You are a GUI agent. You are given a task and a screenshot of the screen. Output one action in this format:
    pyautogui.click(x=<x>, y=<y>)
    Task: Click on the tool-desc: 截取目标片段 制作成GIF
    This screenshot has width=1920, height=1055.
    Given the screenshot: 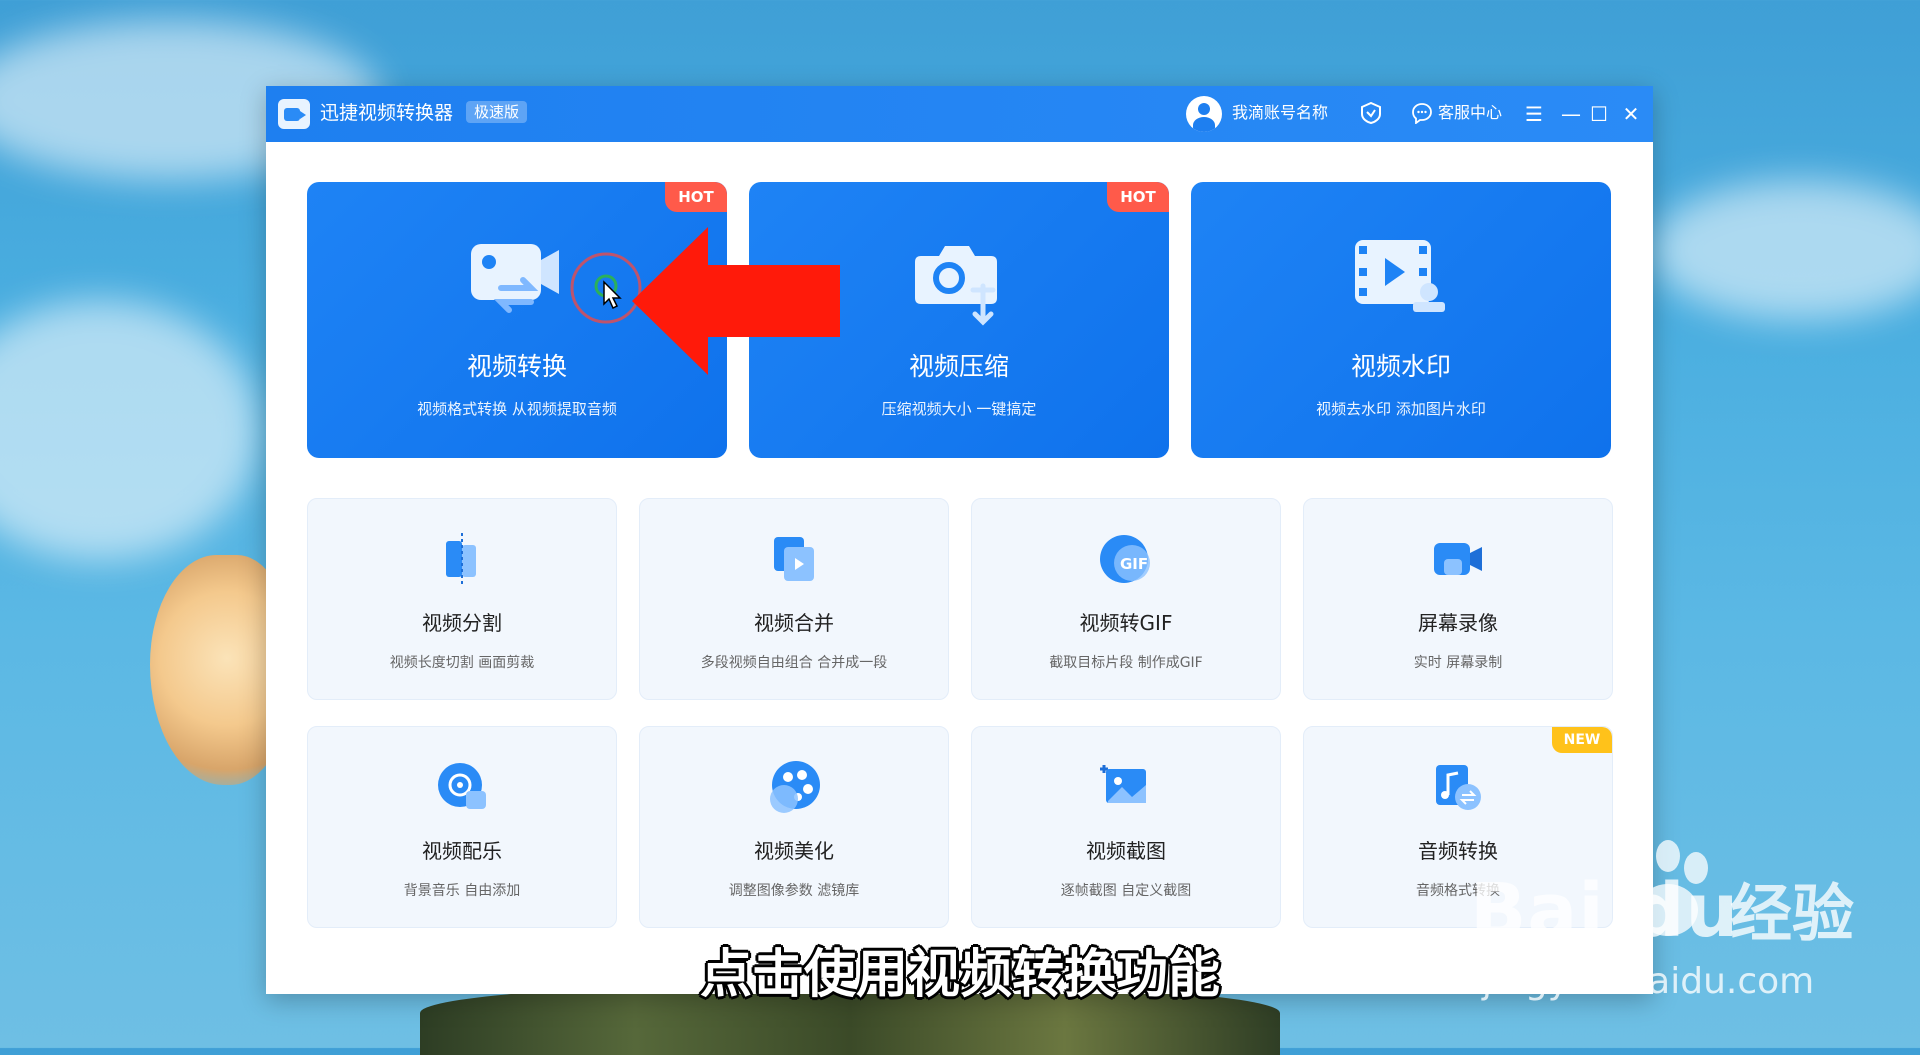 What is the action you would take?
    pyautogui.click(x=1126, y=663)
    